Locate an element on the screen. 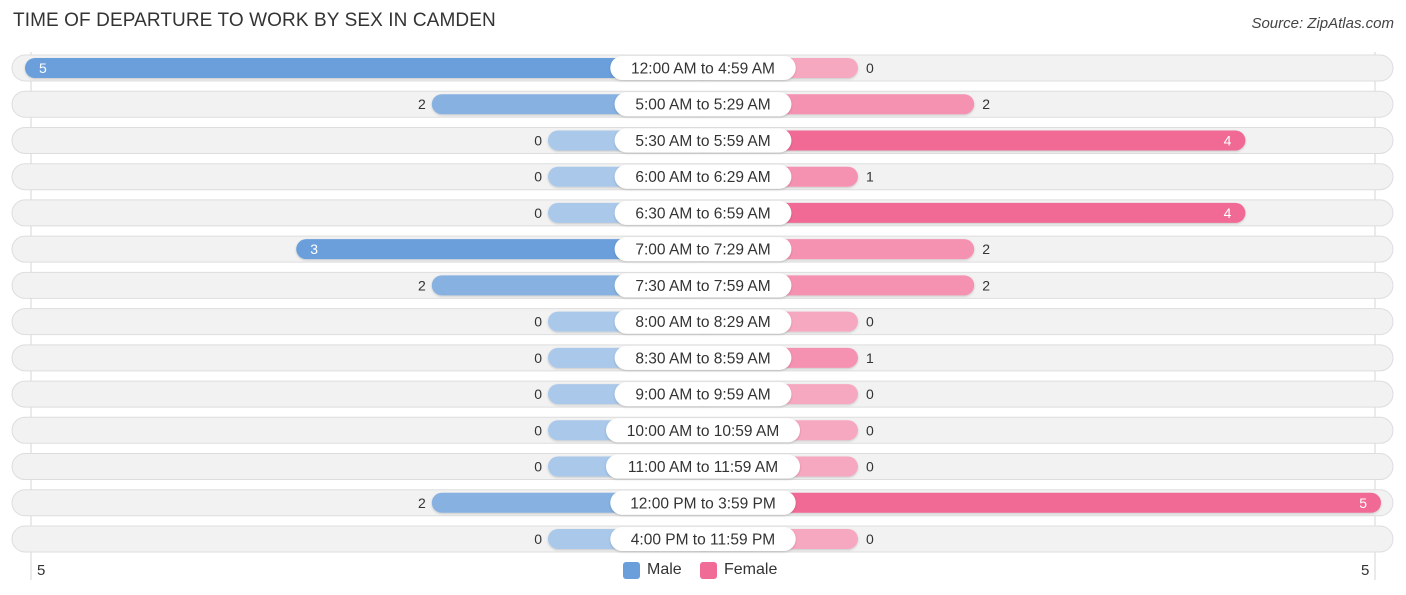 The width and height of the screenshot is (1406, 595). category-label: 6:00 AM to 6:29 AM is located at coordinates (702, 177).